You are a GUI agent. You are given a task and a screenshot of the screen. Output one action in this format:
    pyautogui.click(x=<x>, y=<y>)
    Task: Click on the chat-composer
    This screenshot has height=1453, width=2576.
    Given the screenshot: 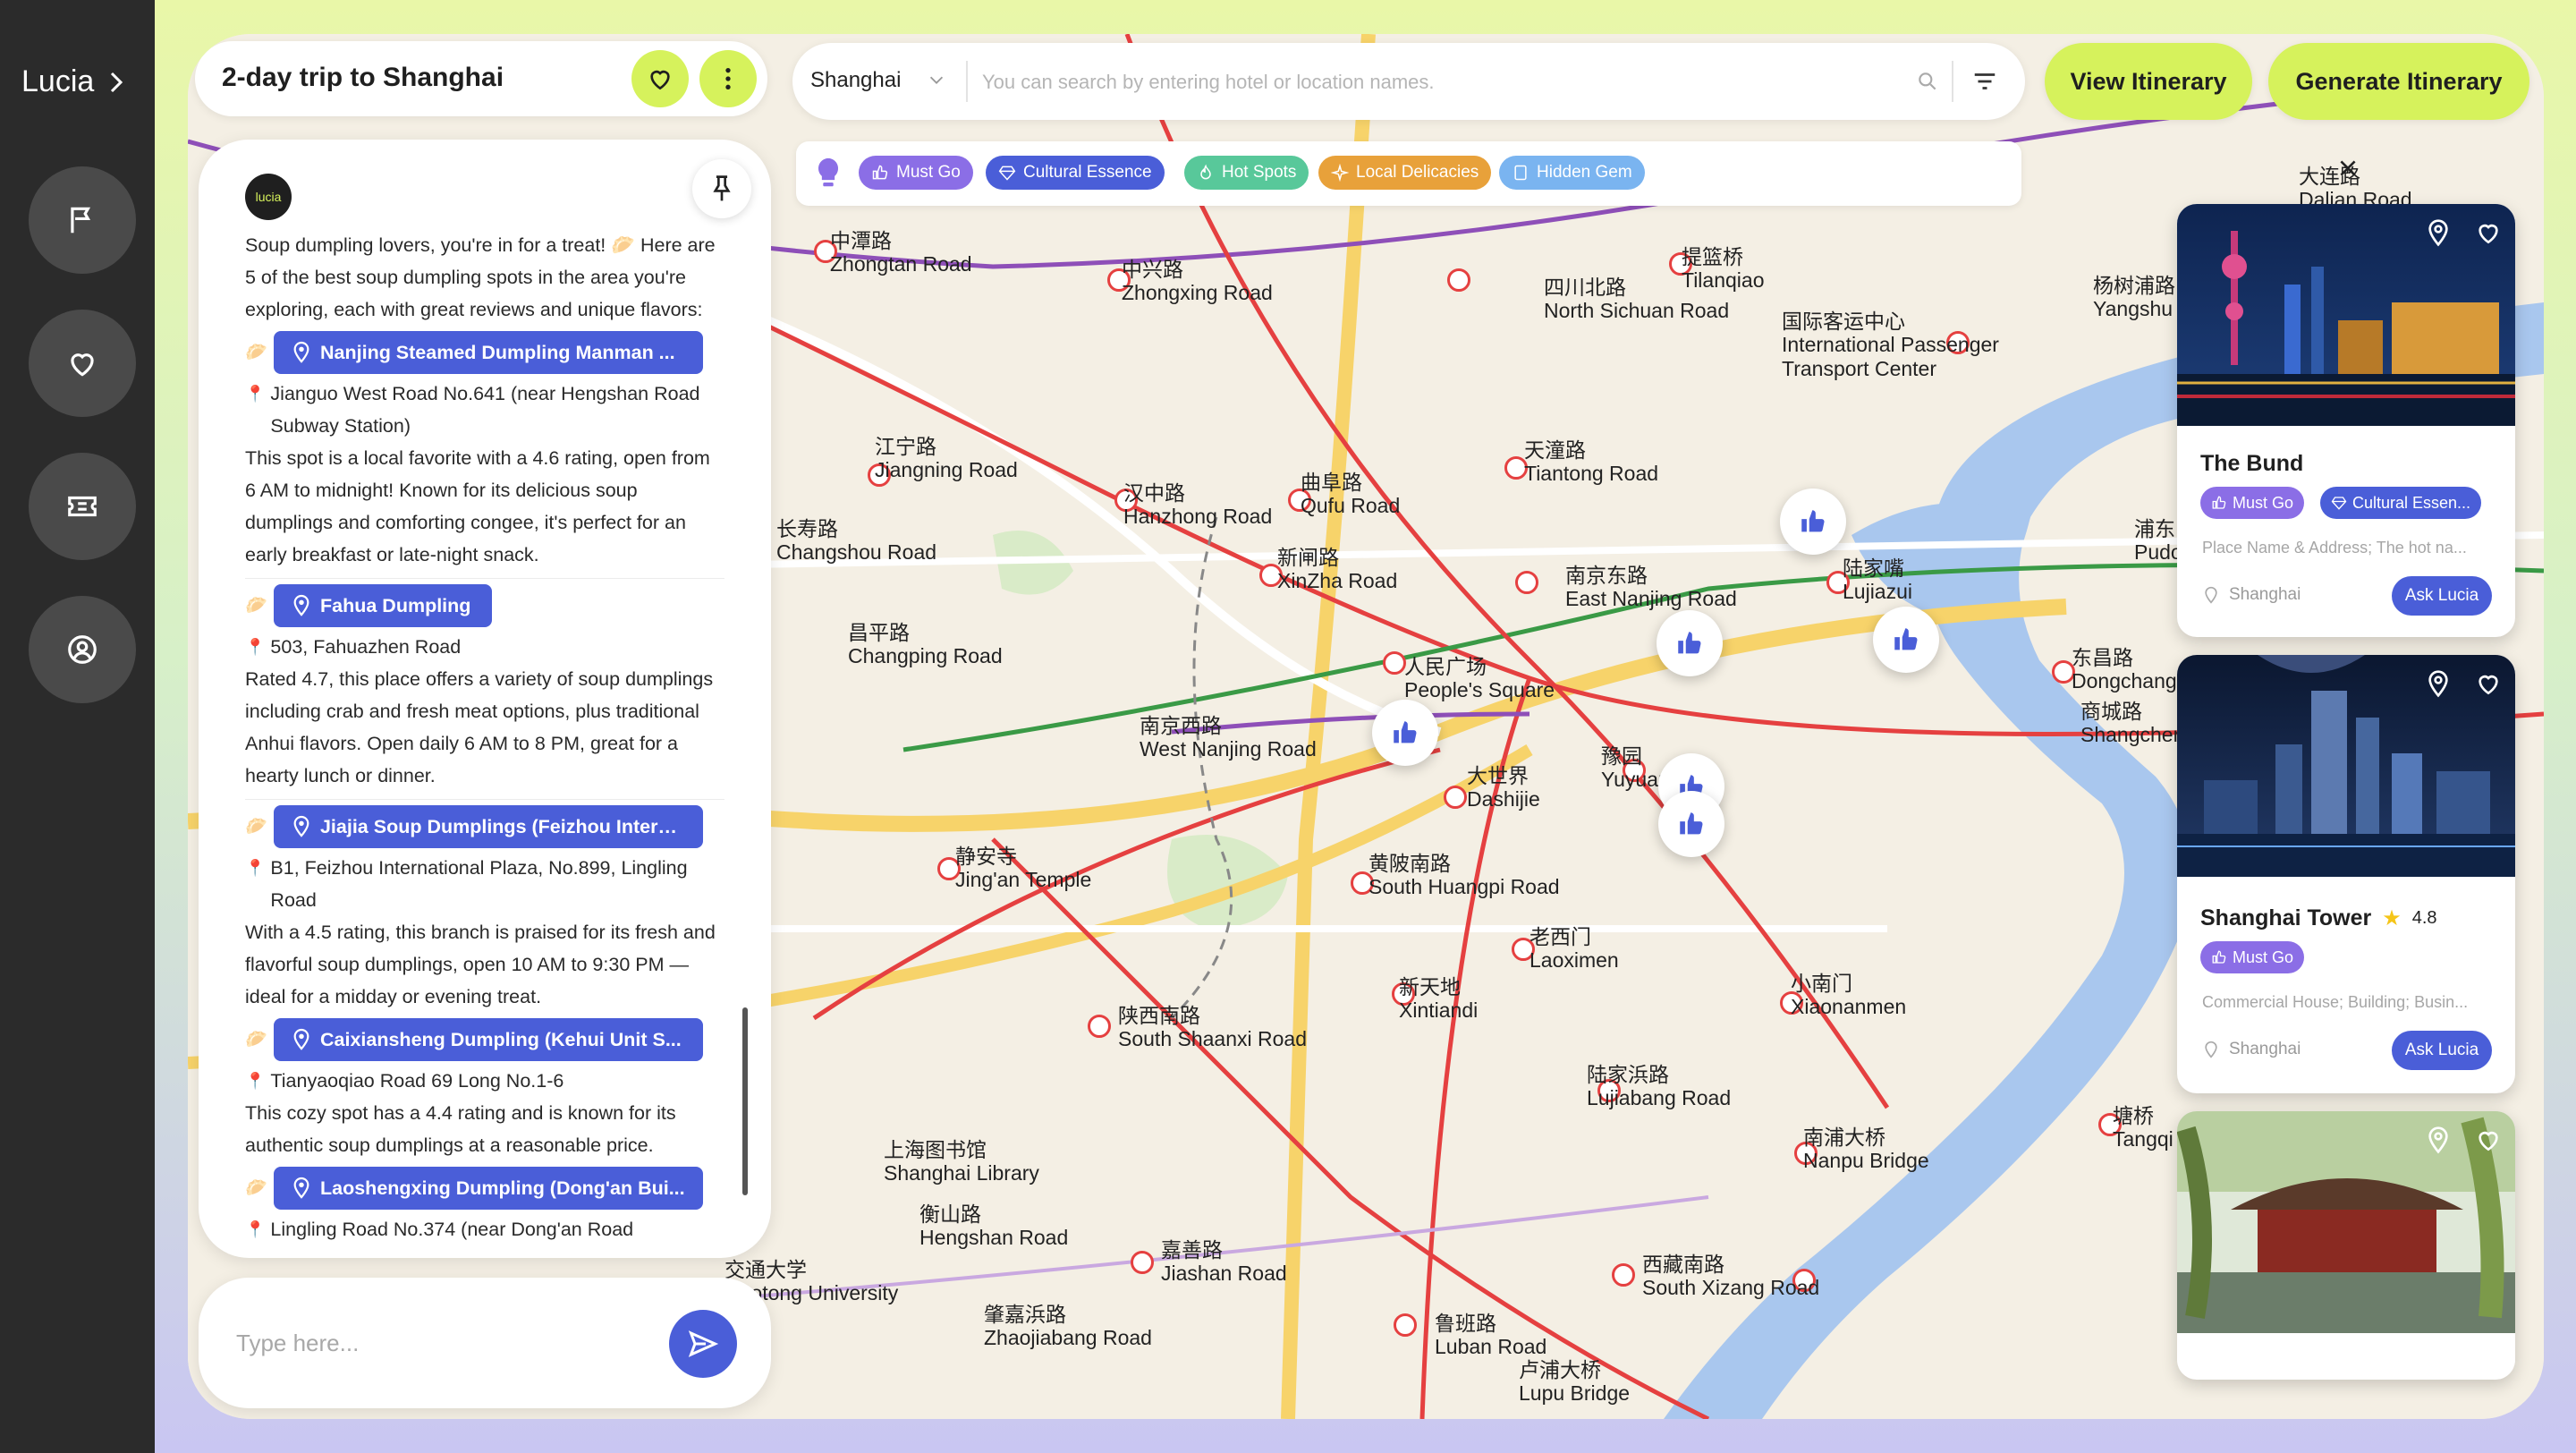 What is the action you would take?
    pyautogui.click(x=485, y=1343)
    